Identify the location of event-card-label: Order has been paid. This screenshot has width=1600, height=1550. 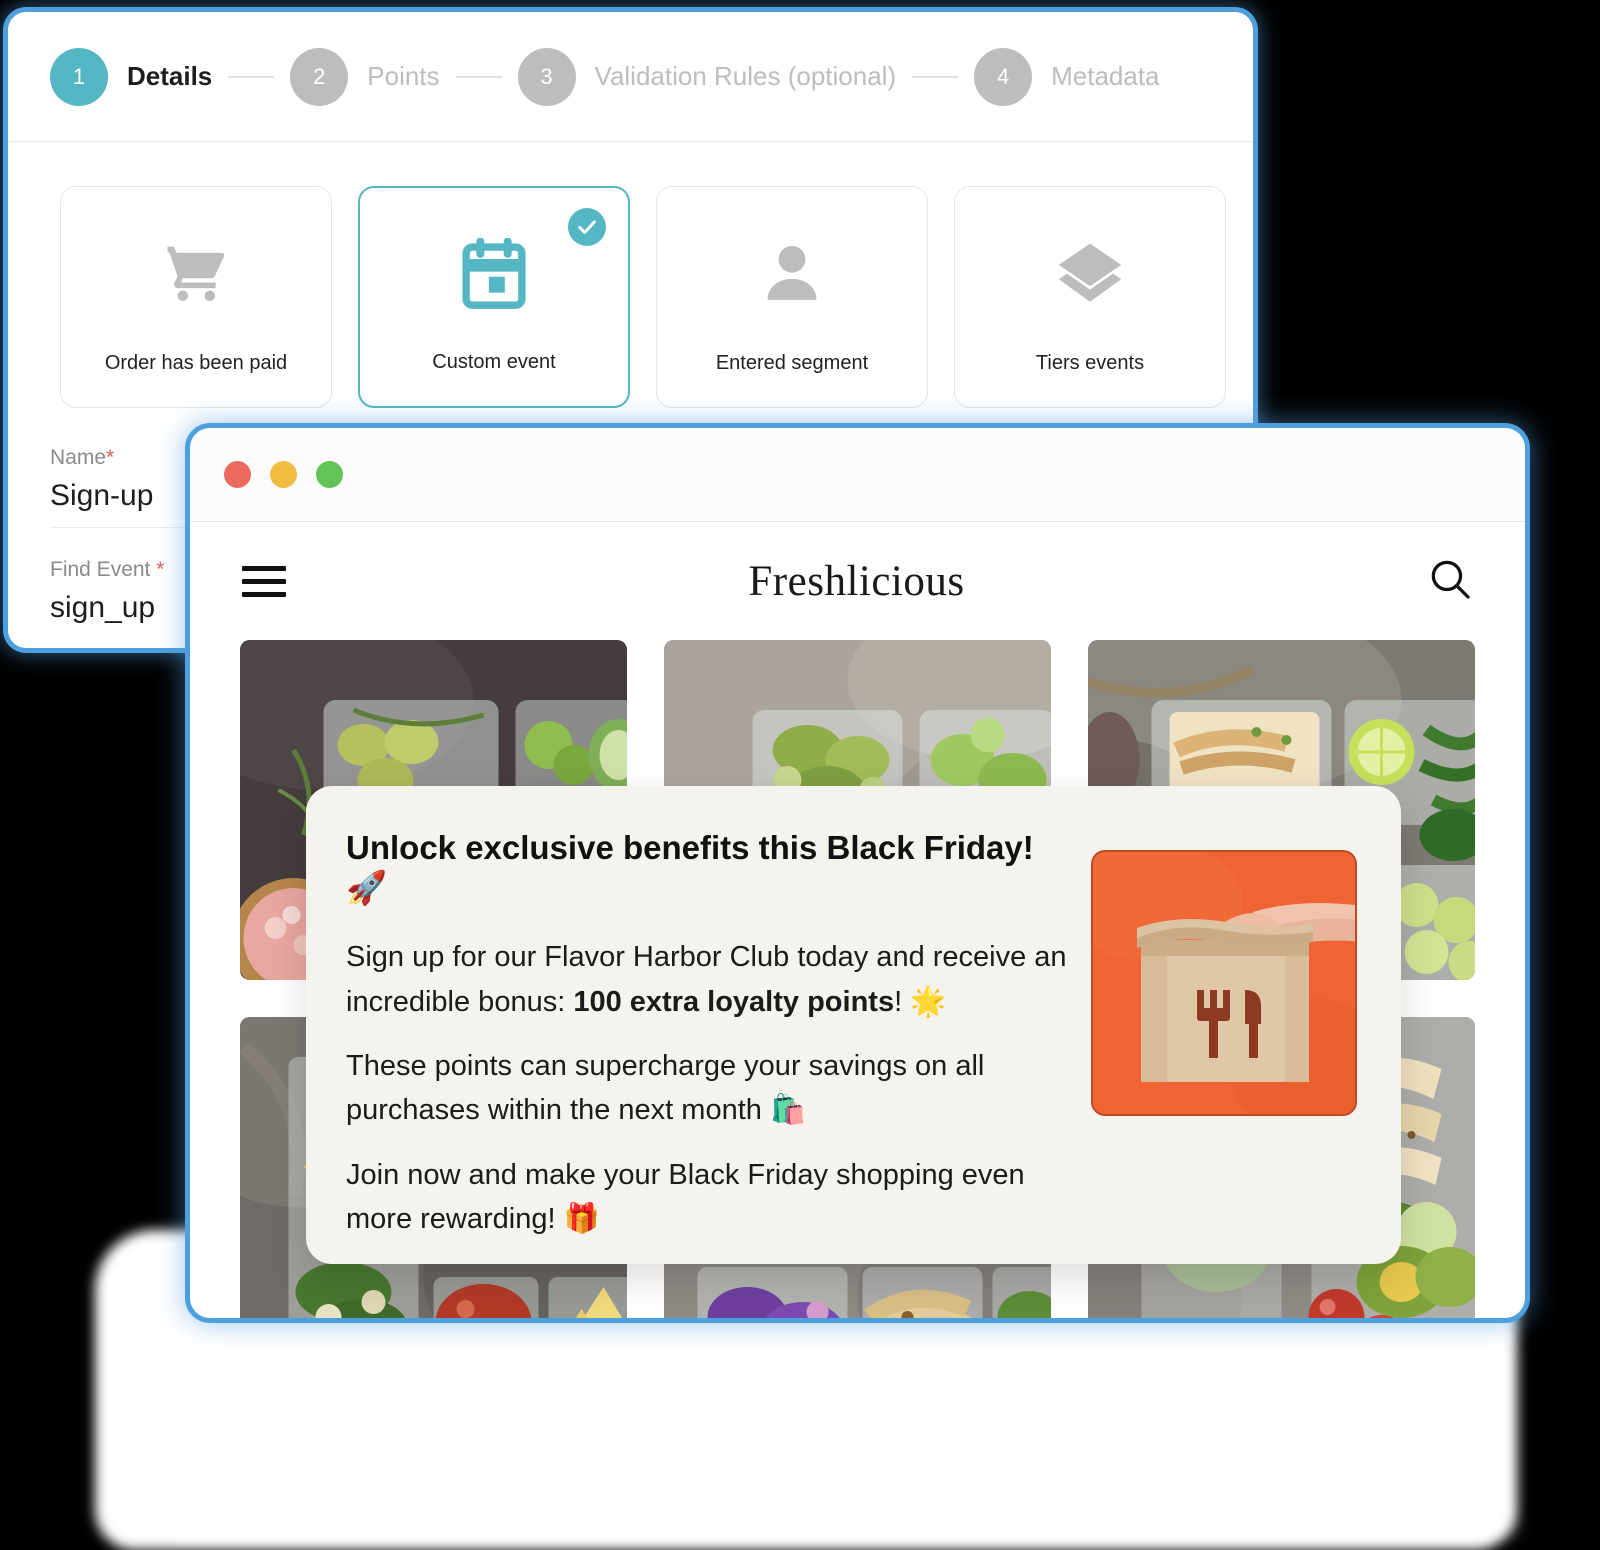
(196, 363).